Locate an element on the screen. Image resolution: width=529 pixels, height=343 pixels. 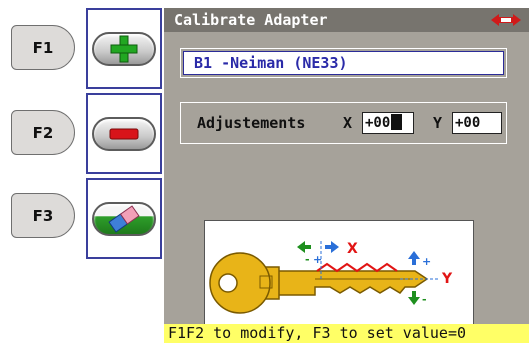
x-value: +00 is located at coordinates (378, 123).